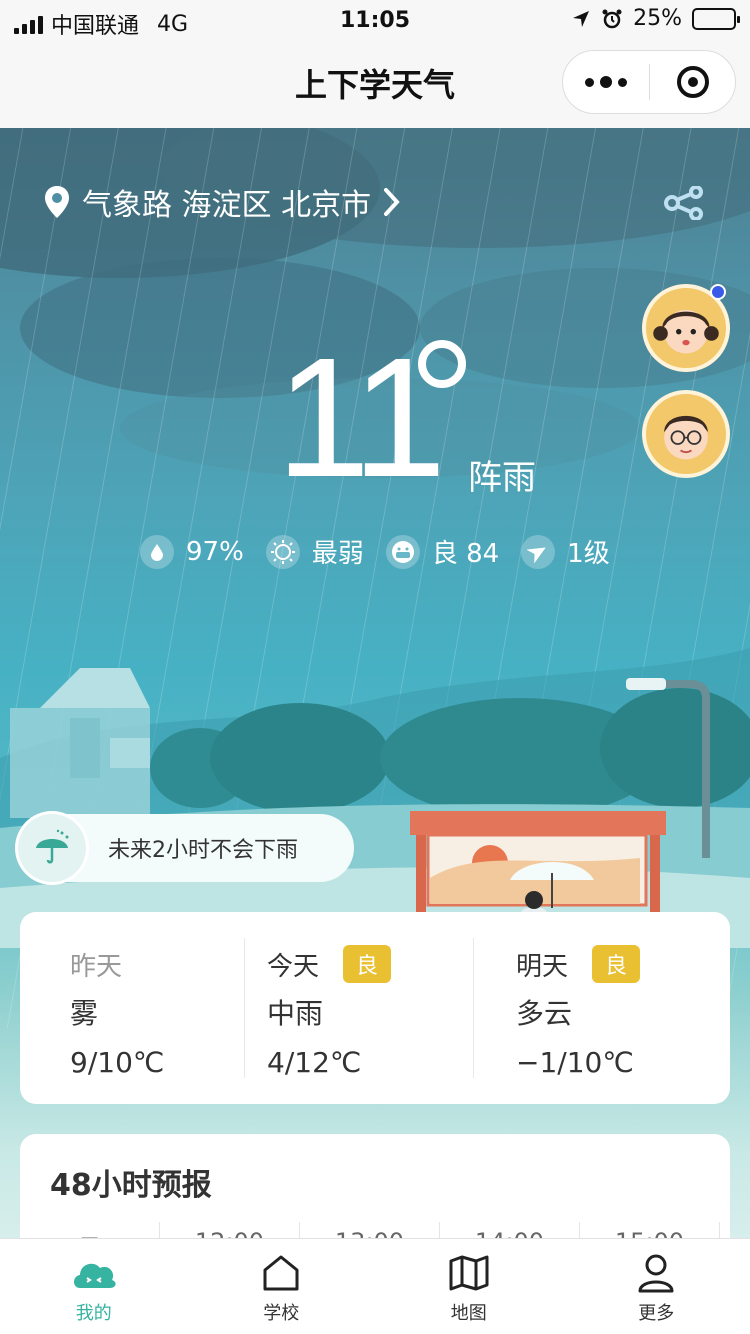 The width and height of the screenshot is (750, 1334). I want to click on nav-bar: 上下学天气, so click(375, 84).